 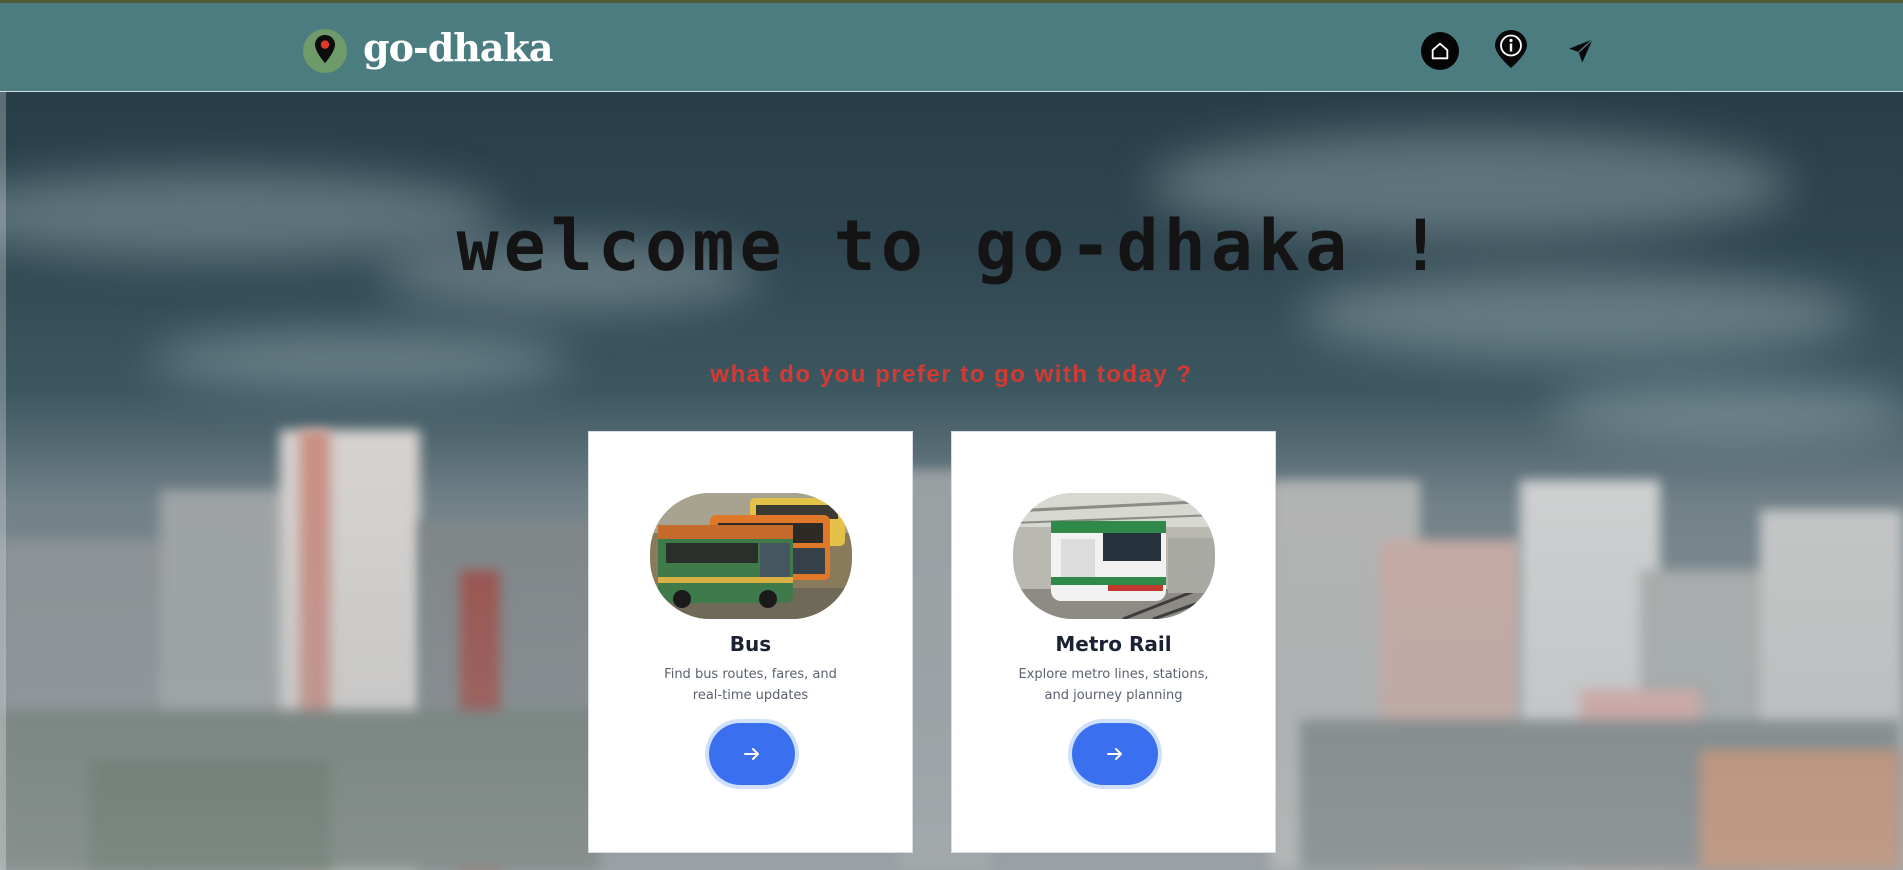 I want to click on hero-subtitle: what do you prefer to go with today ?, so click(x=951, y=374).